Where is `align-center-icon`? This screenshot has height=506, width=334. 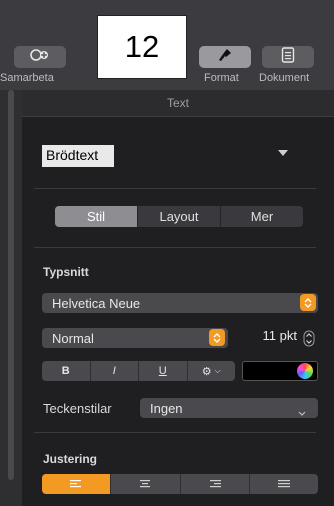
align-center-icon is located at coordinates (145, 484).